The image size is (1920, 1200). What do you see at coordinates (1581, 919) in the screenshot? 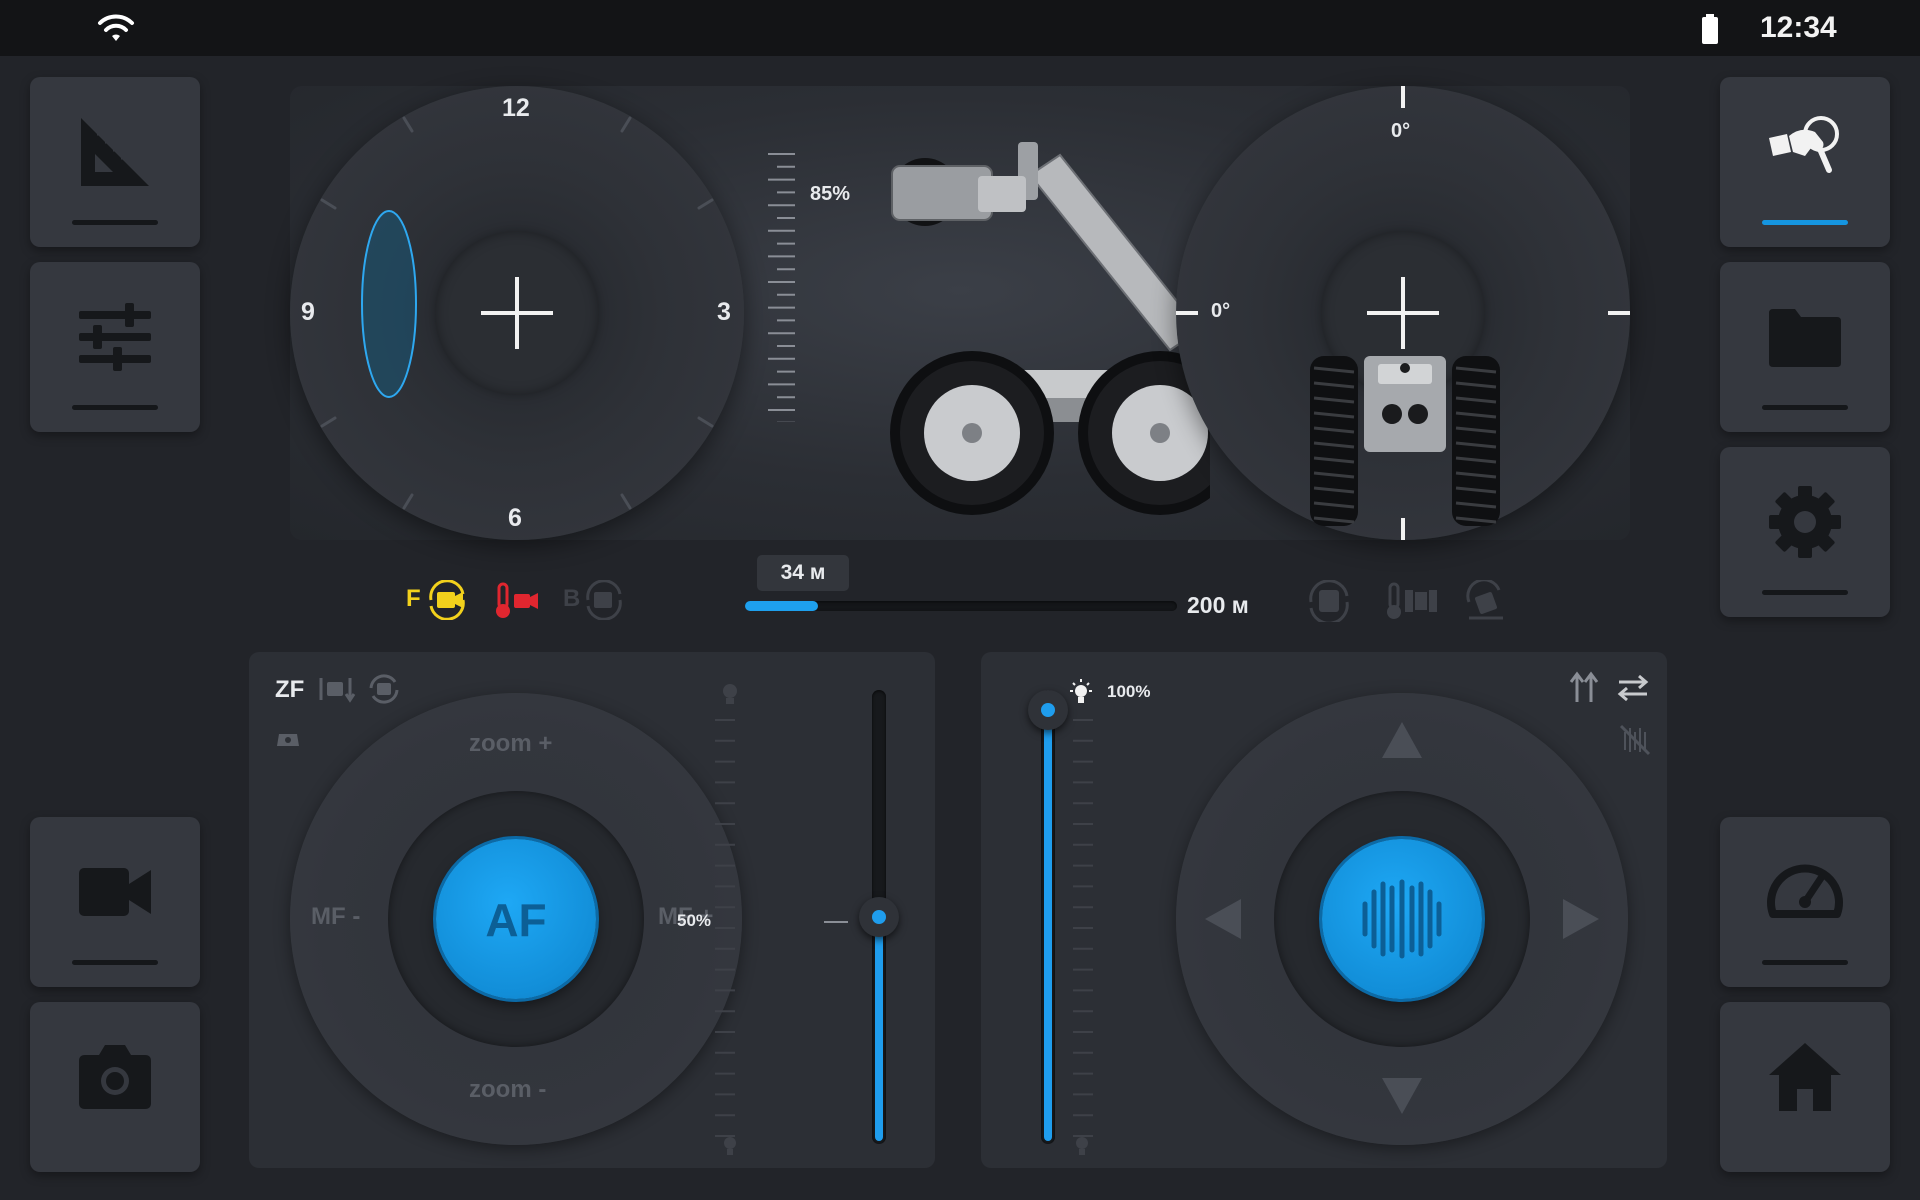
I see `turn-right-button` at bounding box center [1581, 919].